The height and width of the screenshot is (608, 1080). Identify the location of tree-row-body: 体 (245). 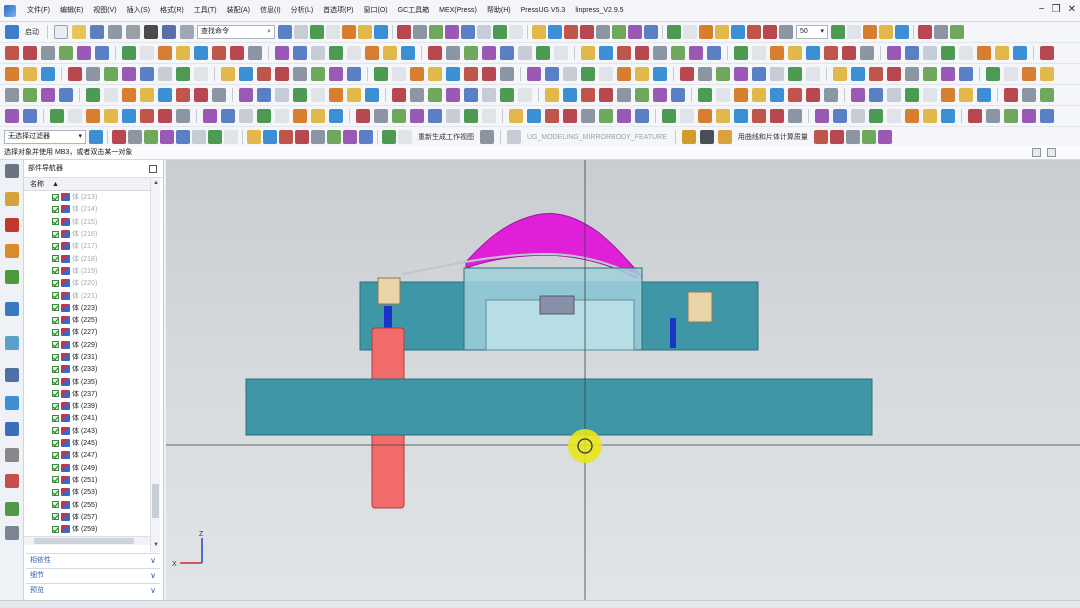
(87, 443).